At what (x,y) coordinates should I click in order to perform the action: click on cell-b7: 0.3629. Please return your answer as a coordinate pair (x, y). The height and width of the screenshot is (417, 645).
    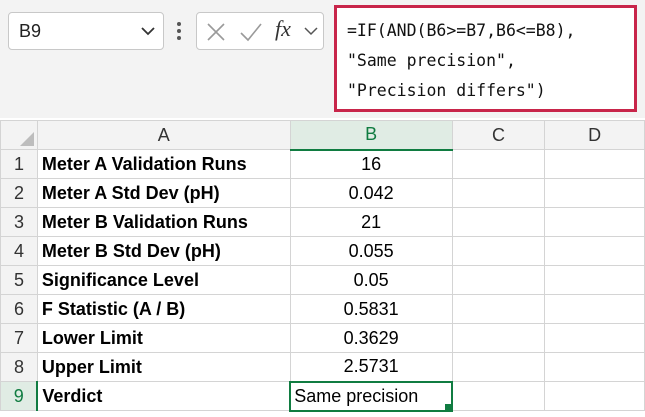
    Looking at the image, I should click on (371, 338).